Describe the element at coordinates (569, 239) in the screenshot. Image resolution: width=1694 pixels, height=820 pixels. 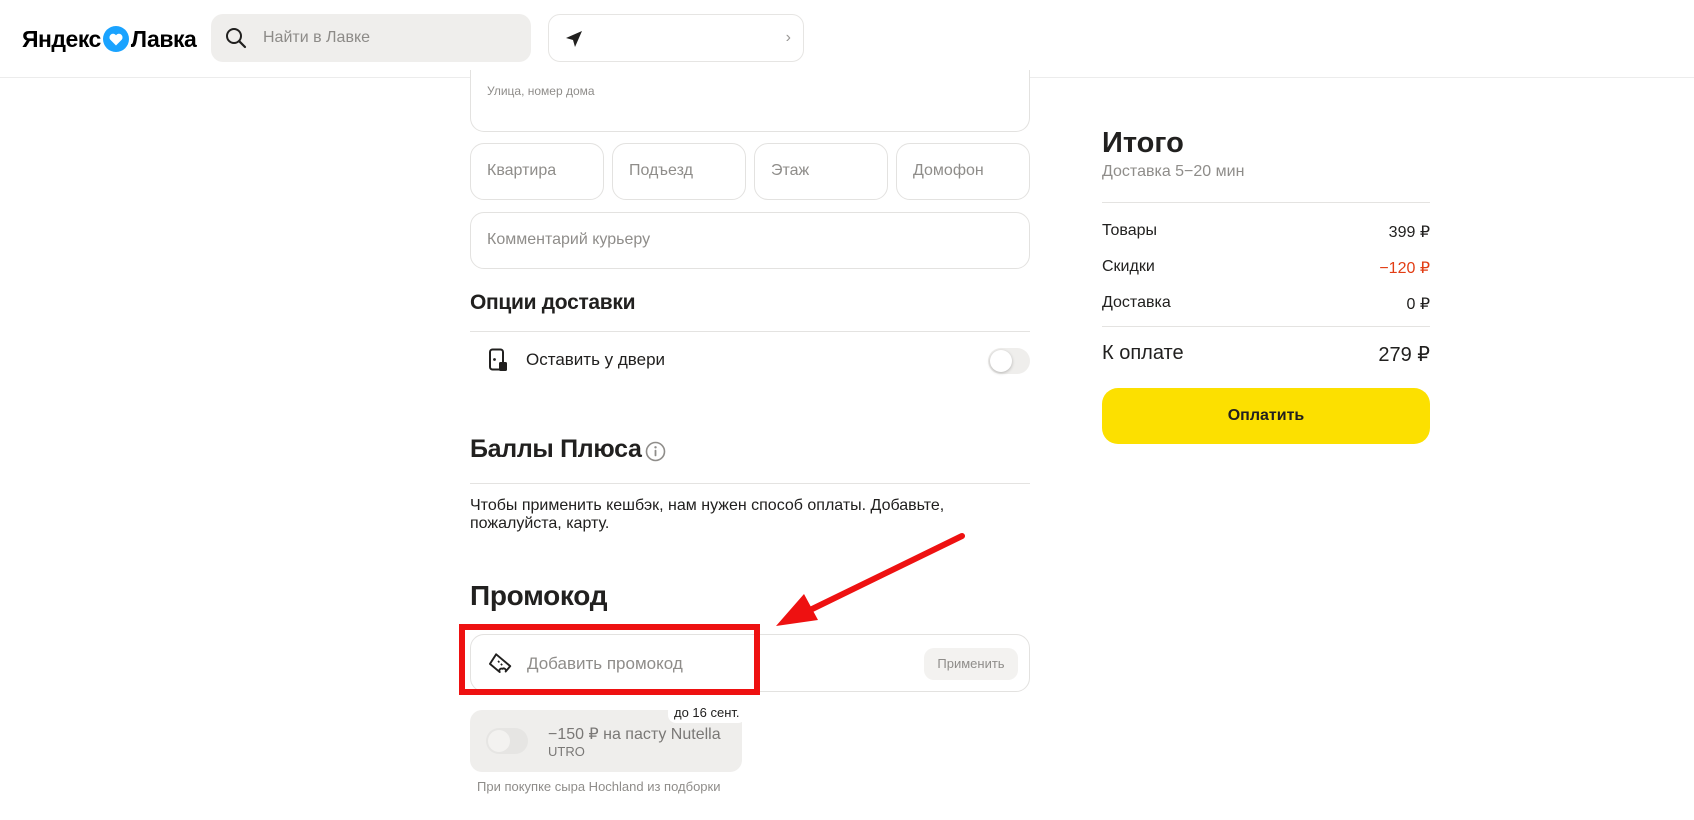
I see `courier-comment-placeholder: Комментарий курьеру` at that location.